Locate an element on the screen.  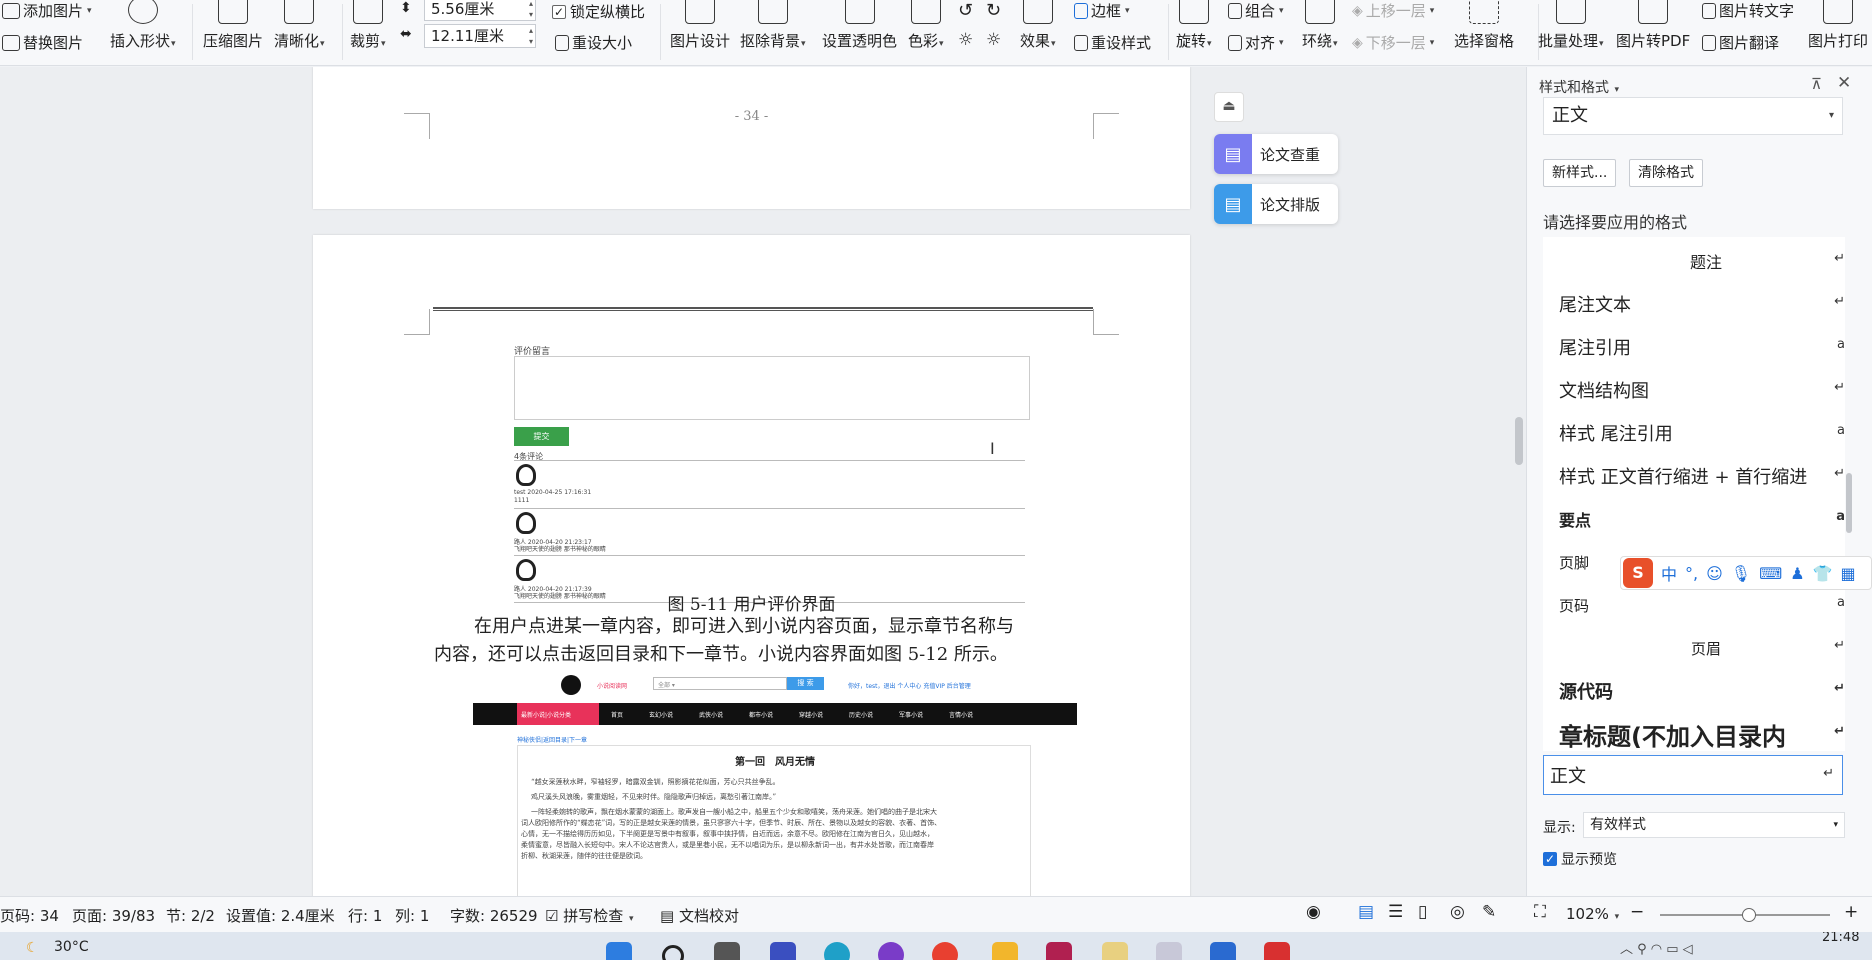
paper-check-button: ▤ 论文查重 is located at coordinates (1276, 154).